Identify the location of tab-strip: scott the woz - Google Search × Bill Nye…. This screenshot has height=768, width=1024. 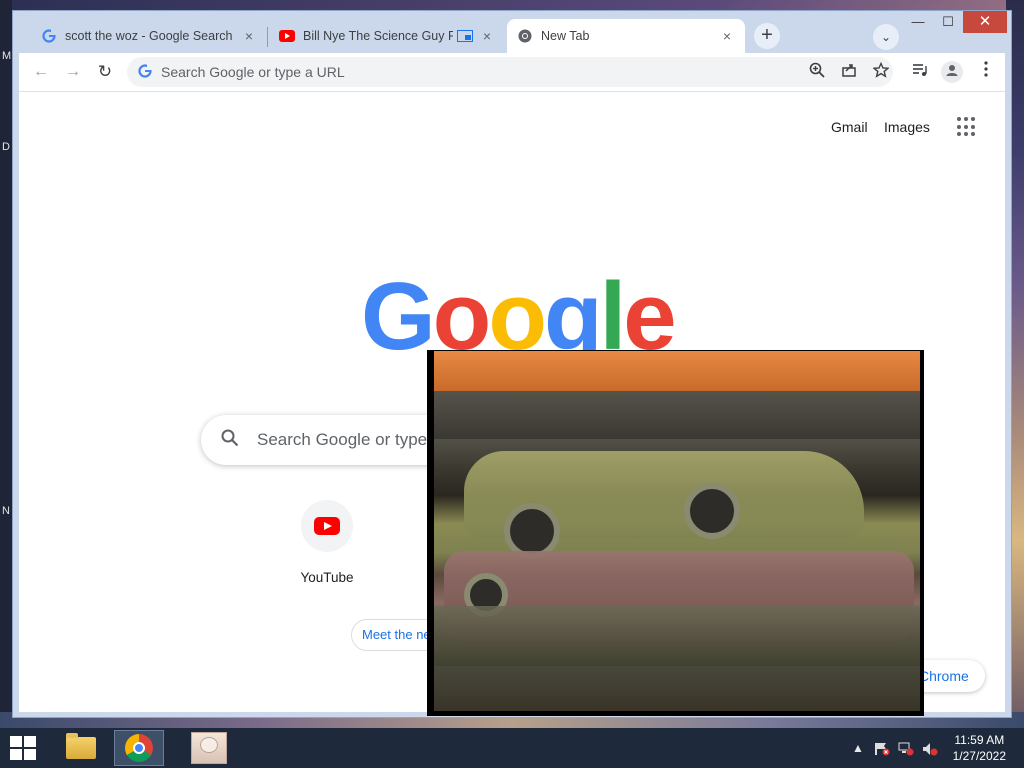
(512, 32).